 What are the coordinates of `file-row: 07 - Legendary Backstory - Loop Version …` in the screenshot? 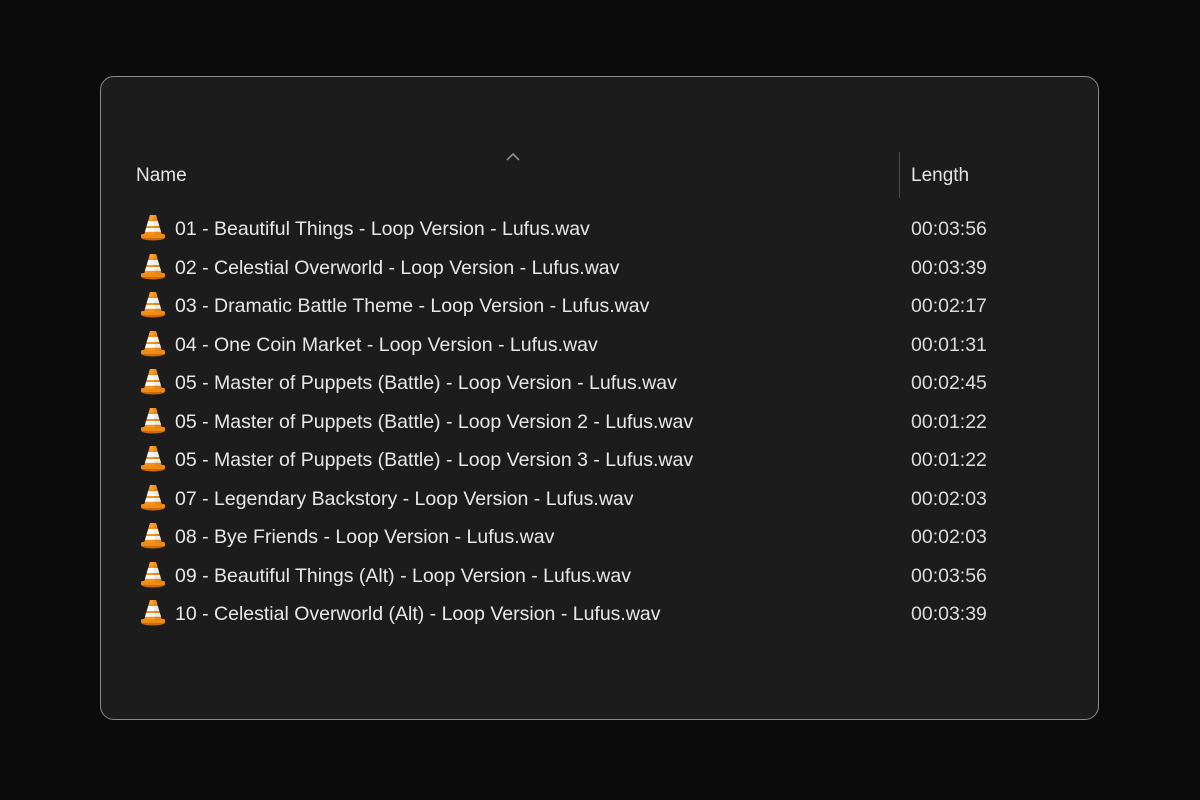 It's located at (599, 500).